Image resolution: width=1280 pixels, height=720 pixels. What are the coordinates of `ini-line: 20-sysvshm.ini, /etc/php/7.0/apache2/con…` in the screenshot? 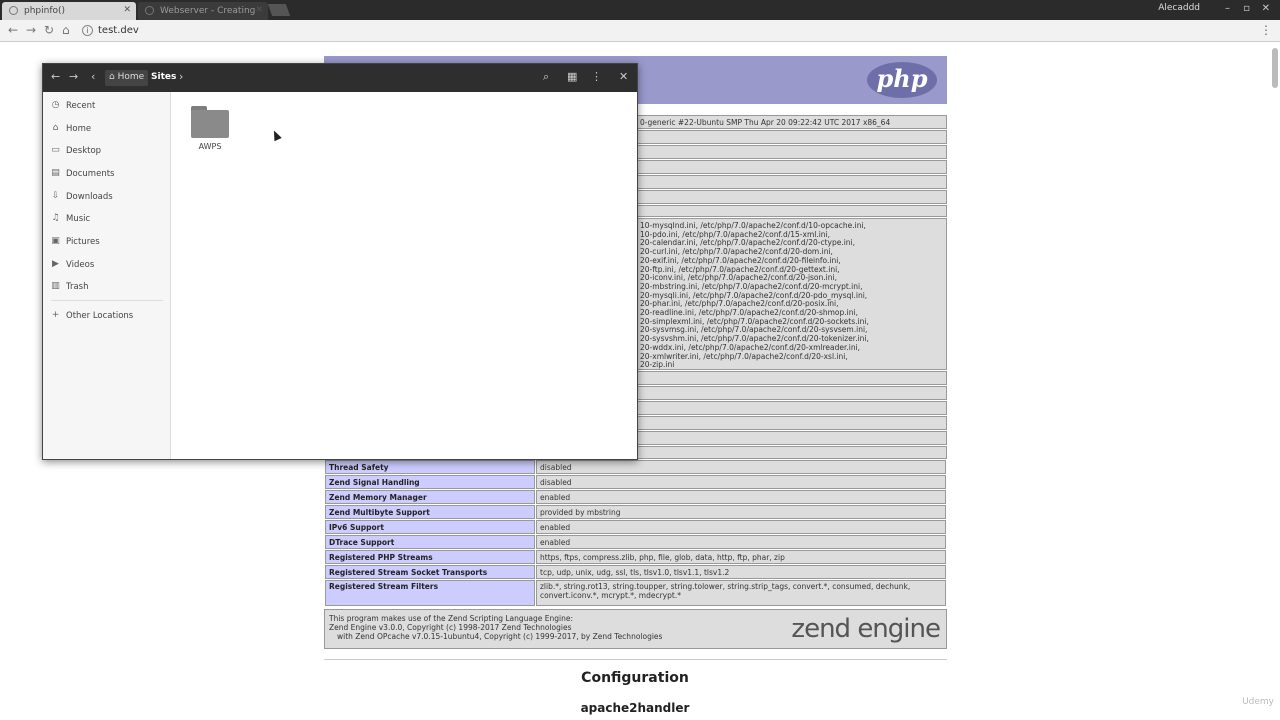 It's located at (754, 339).